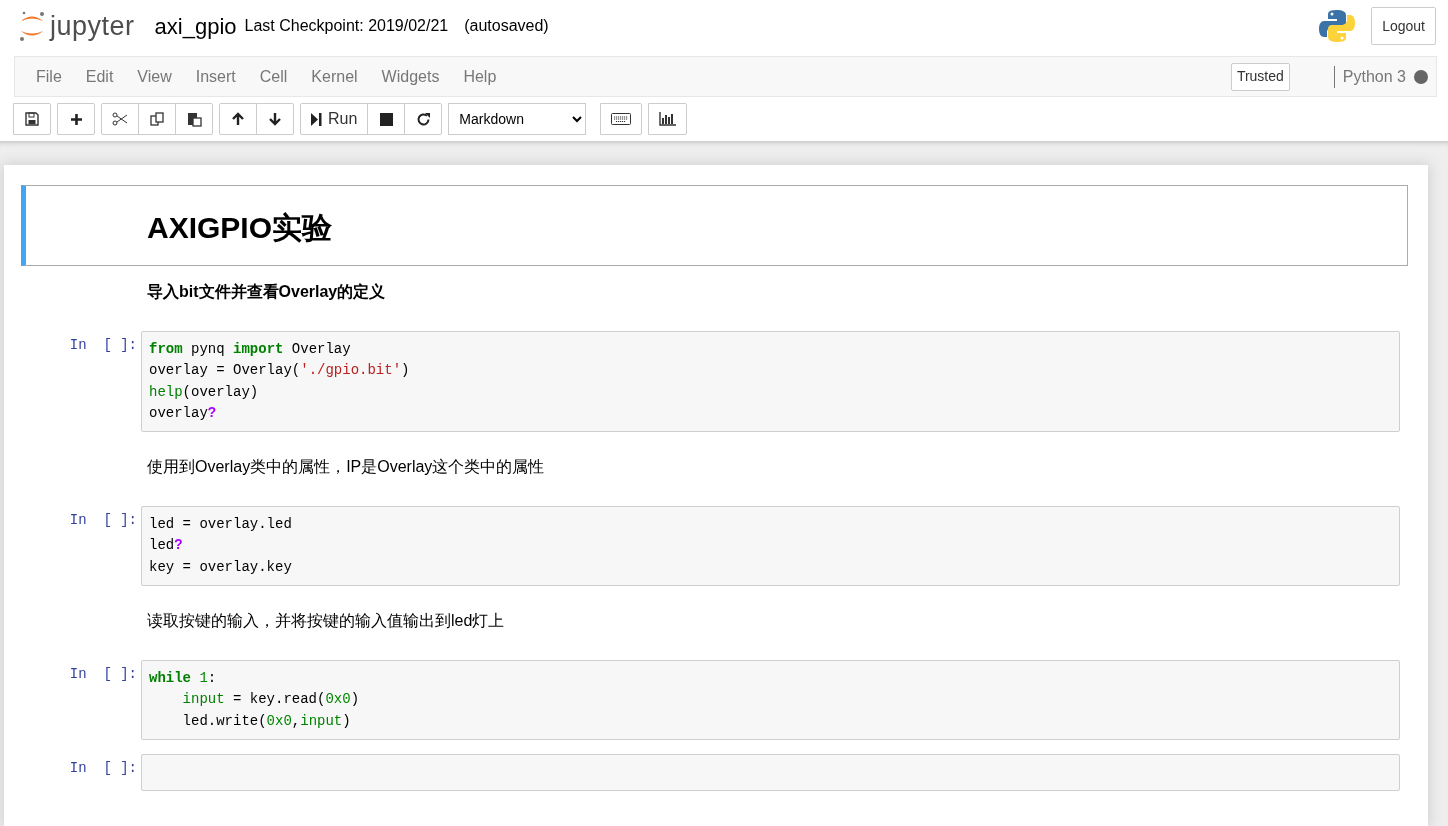  I want to click on stop-button, so click(386, 119).